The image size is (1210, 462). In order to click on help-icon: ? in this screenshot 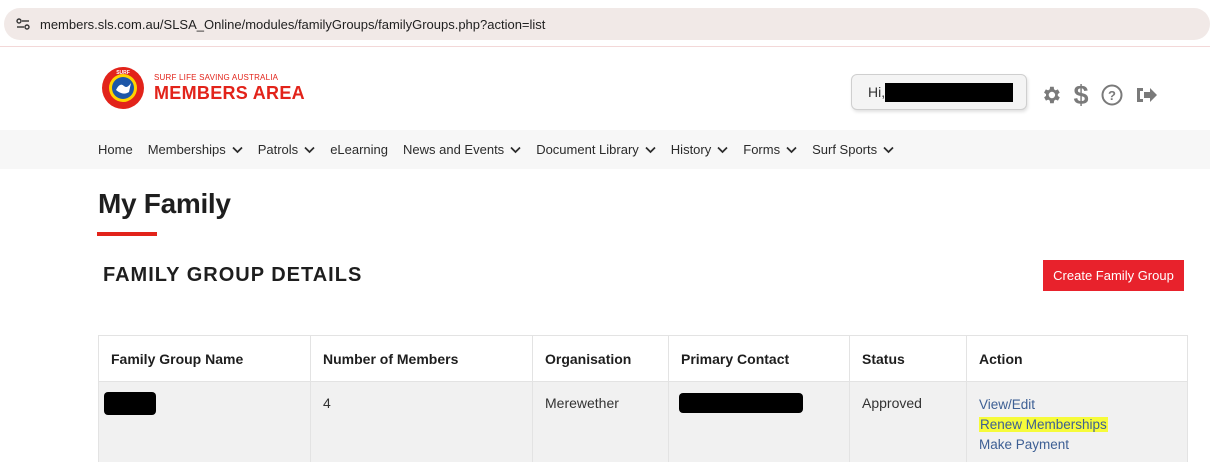, I will do `click(1112, 95)`.